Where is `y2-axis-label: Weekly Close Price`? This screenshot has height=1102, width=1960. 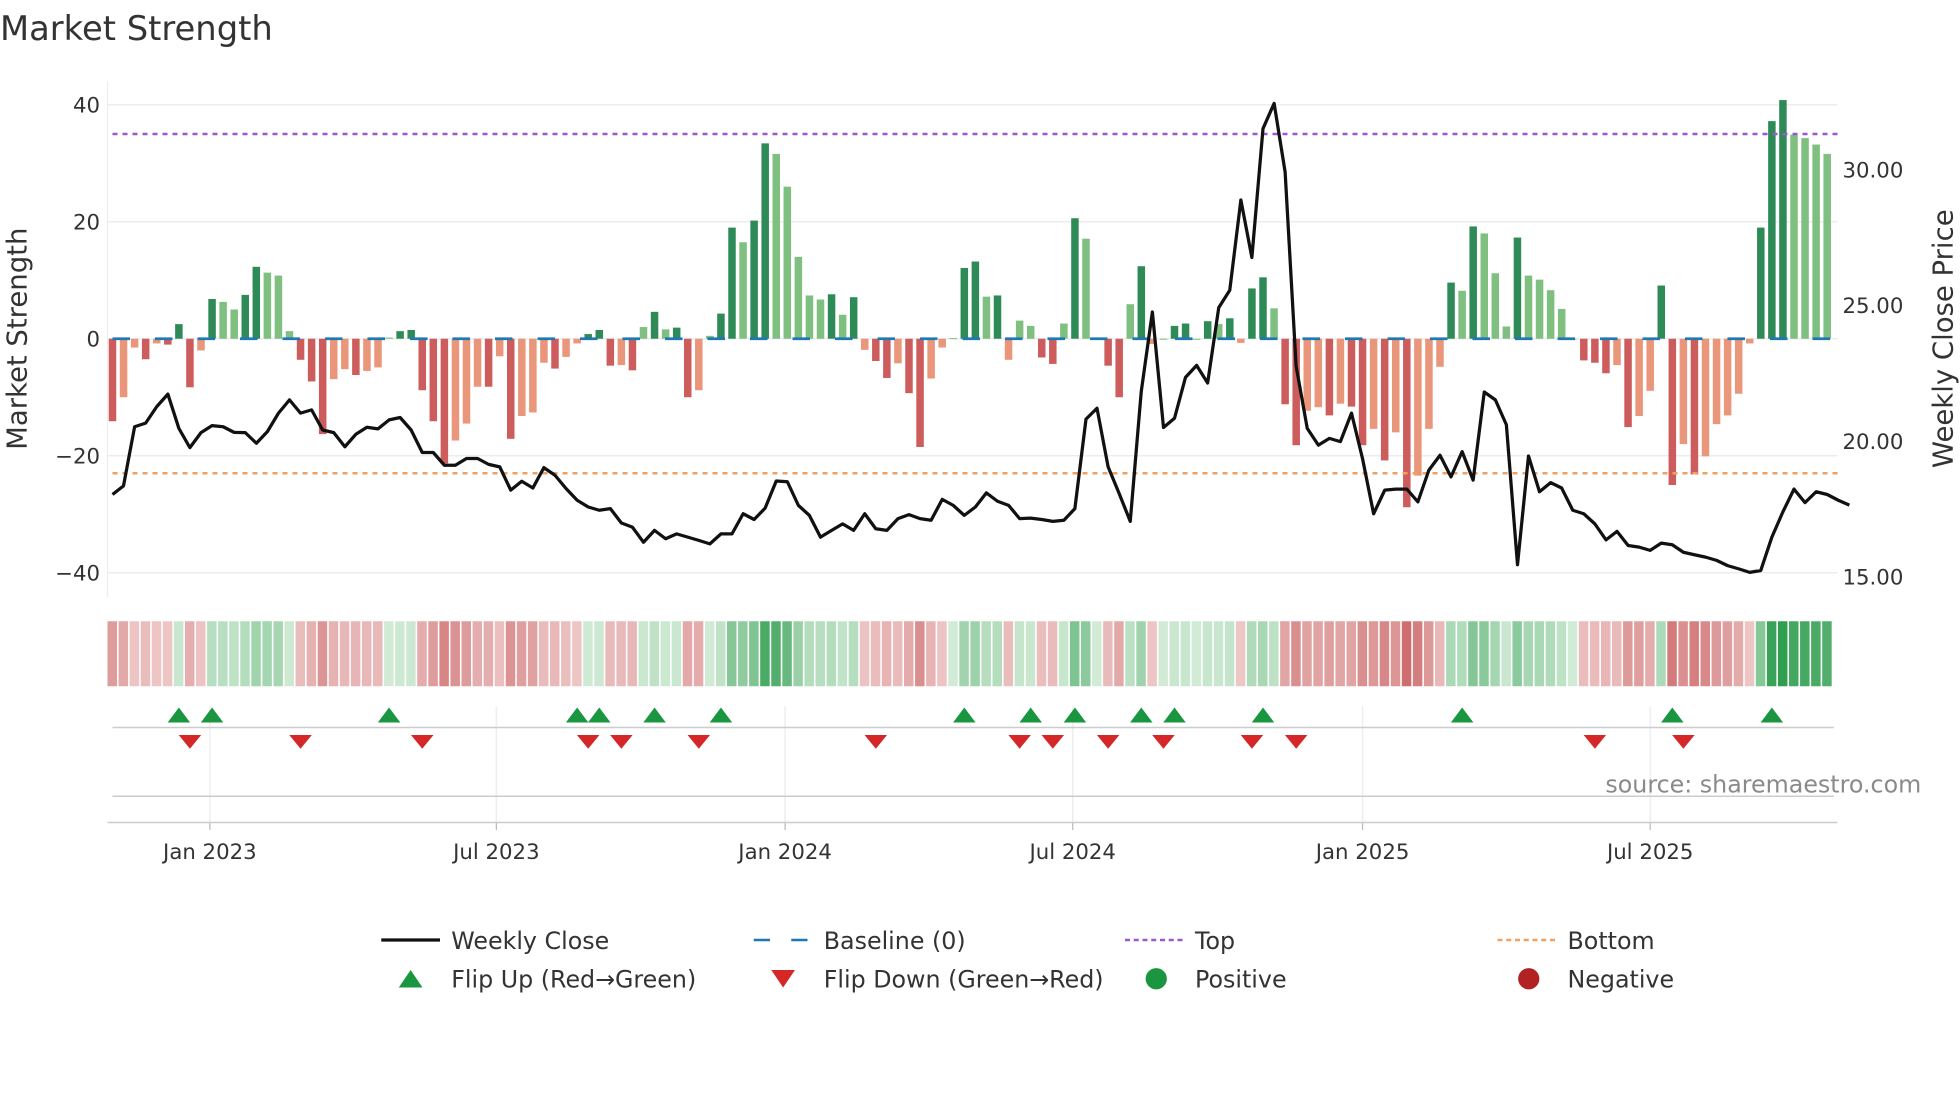
y2-axis-label: Weekly Close Price is located at coordinates (1944, 338).